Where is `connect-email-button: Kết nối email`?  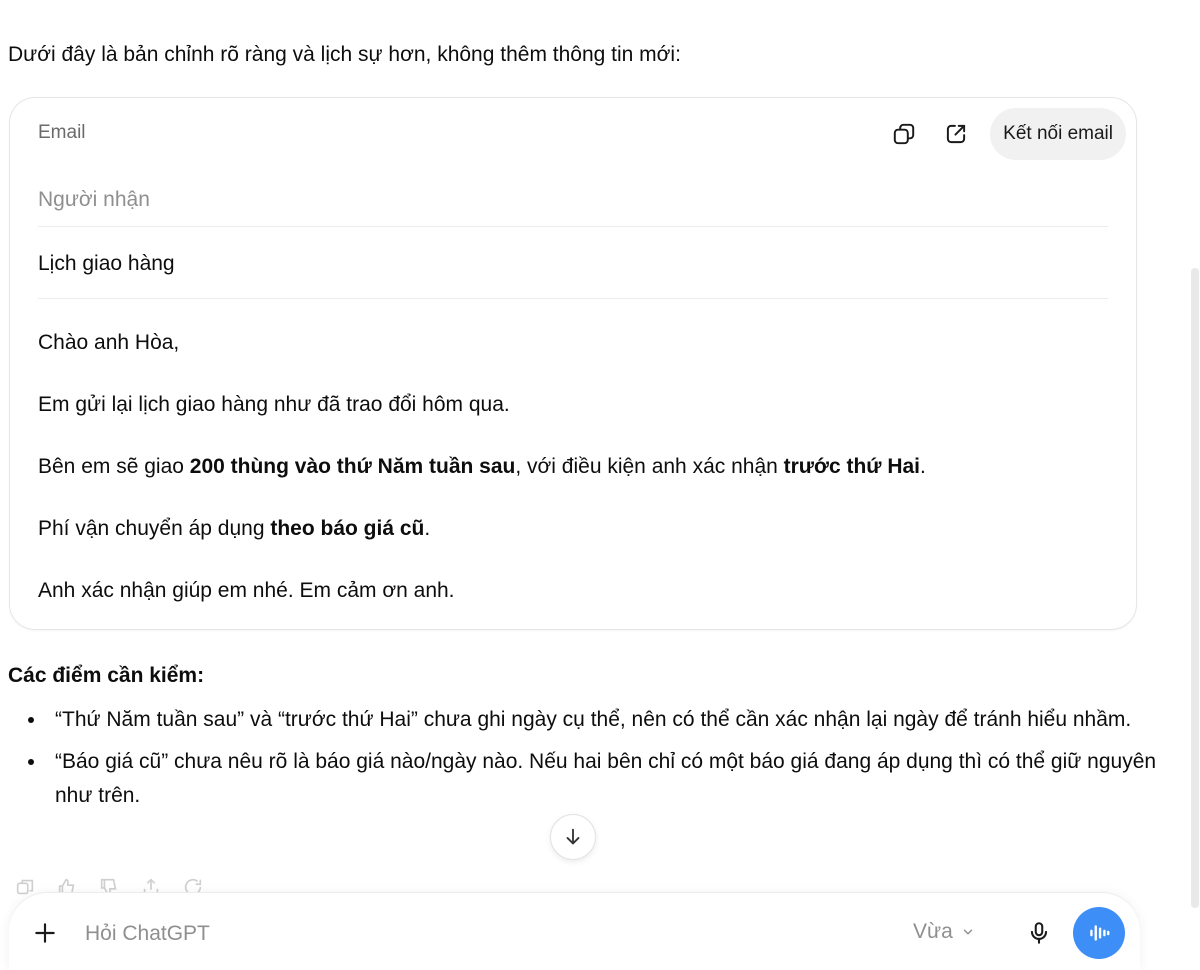 connect-email-button: Kết nối email is located at coordinates (1058, 134).